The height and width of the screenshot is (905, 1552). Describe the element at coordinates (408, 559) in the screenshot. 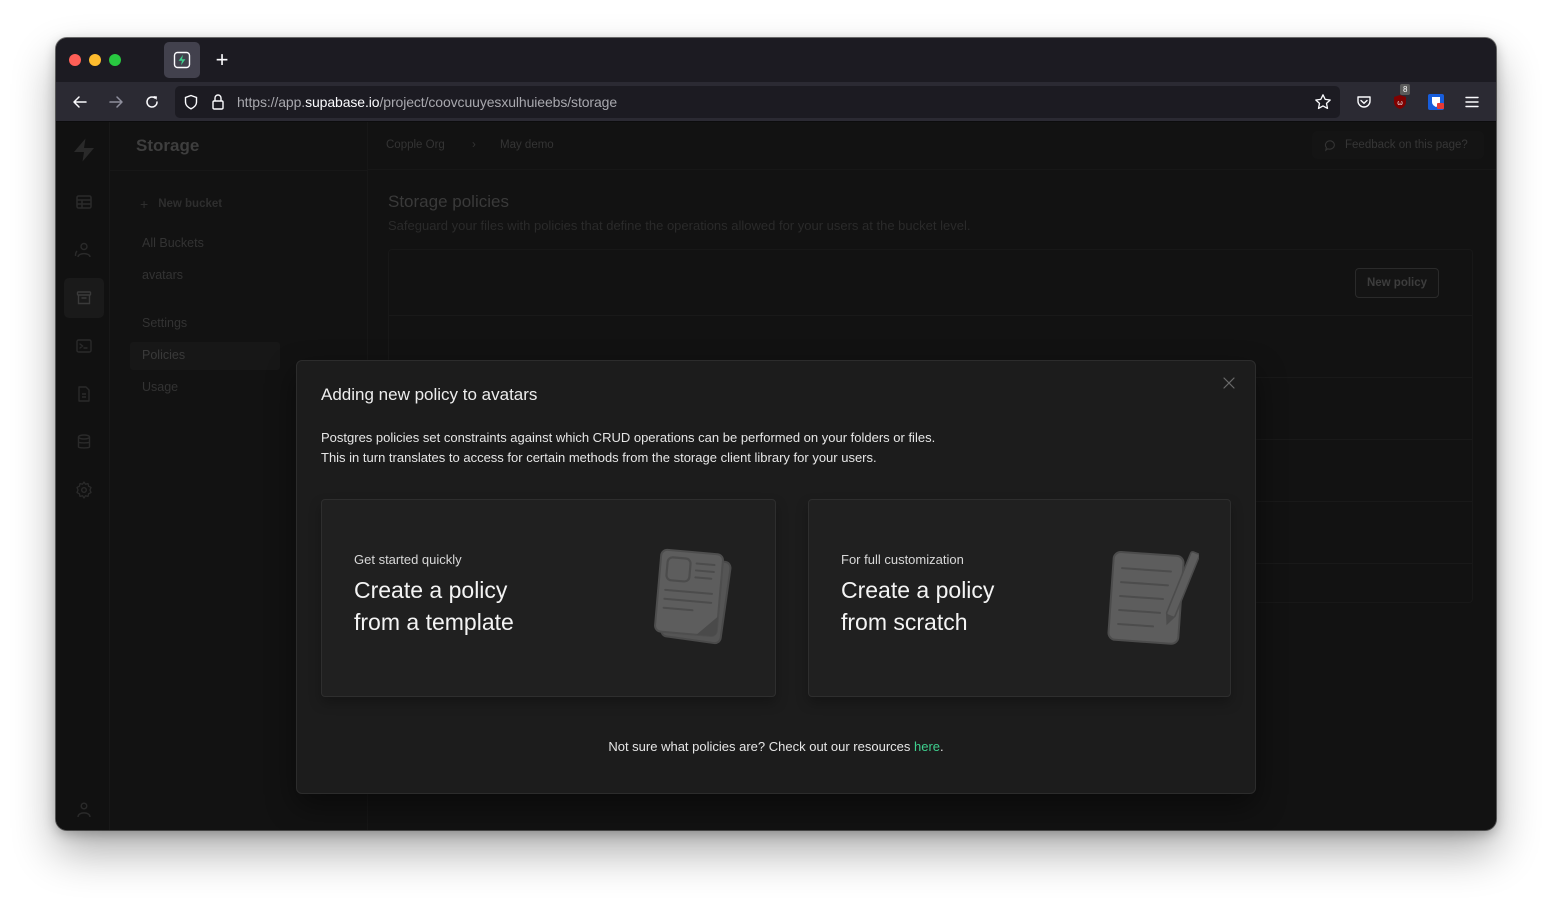

I see `card-eyebrow: Get started quickly` at that location.